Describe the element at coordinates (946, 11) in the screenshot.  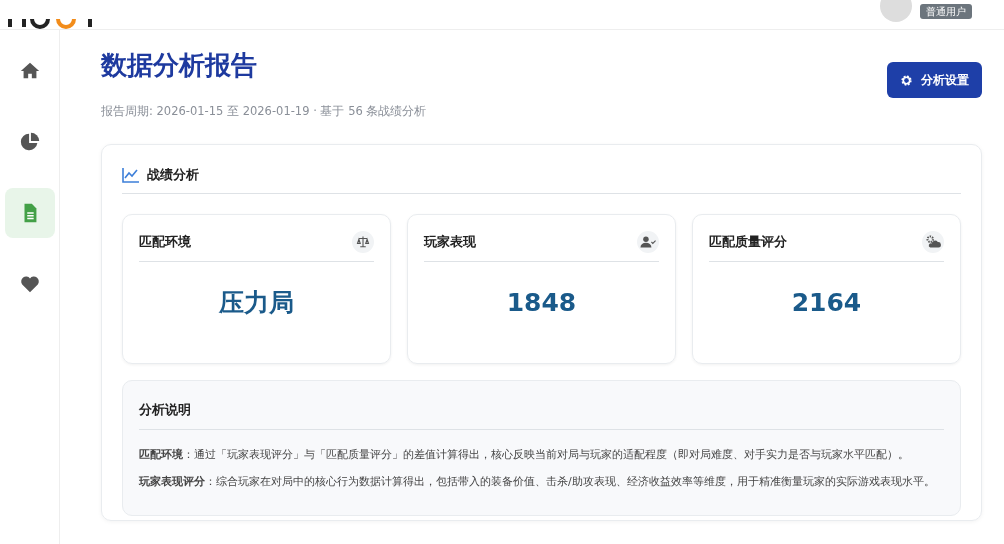
I see `user-role-badge: 普通用户` at that location.